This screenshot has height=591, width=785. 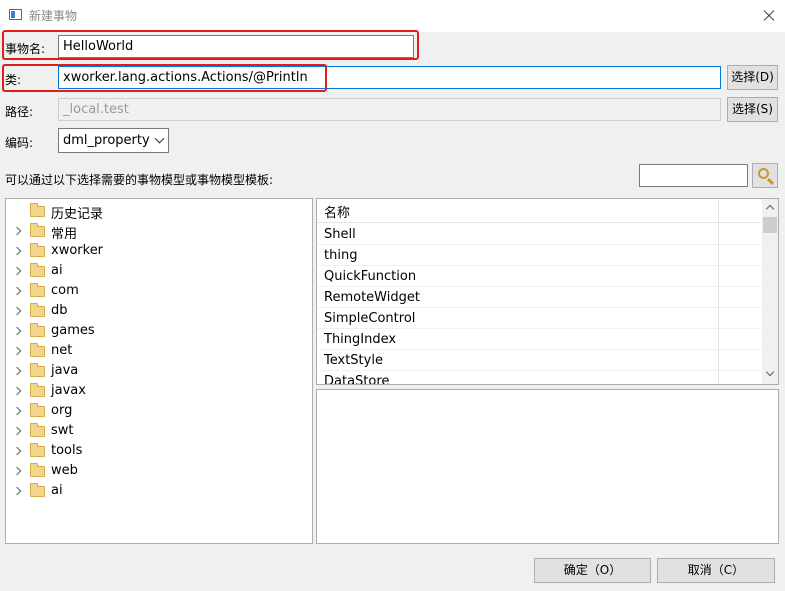 What do you see at coordinates (159, 391) in the screenshot?
I see `tree-item: javax` at bounding box center [159, 391].